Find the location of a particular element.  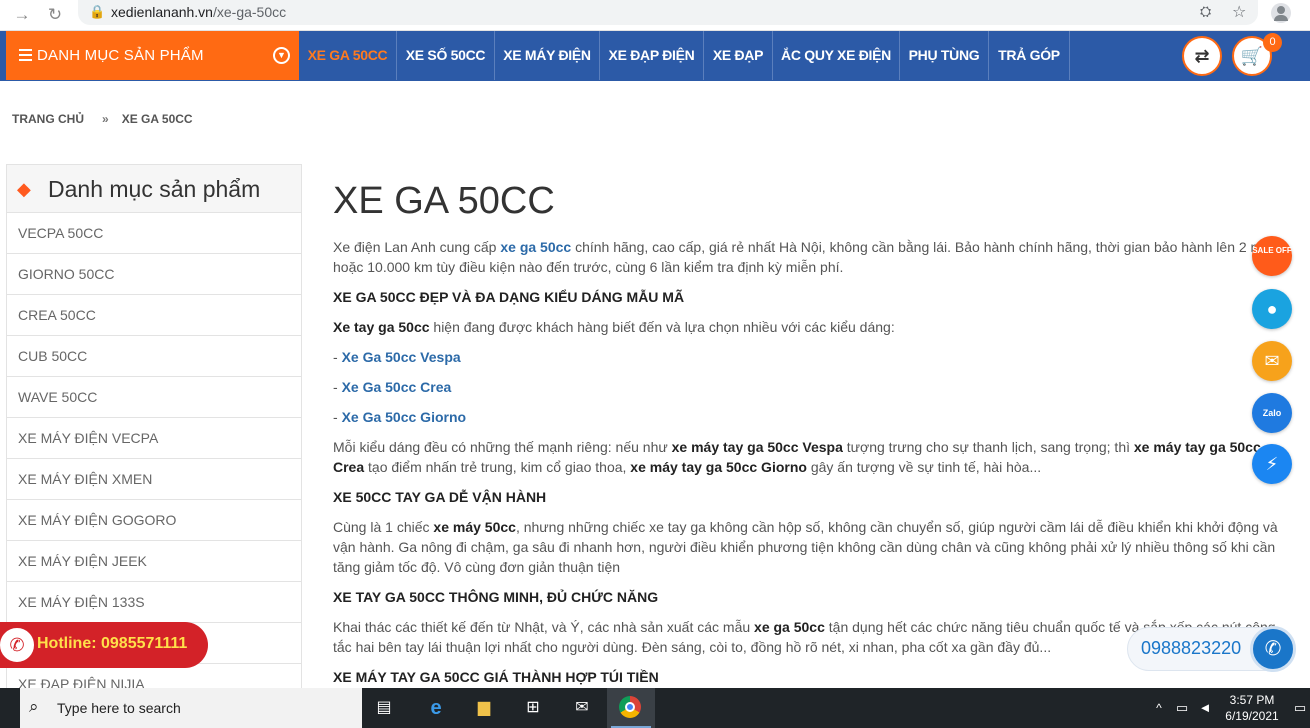

sidebar-item: VECPA 50CC is located at coordinates (154, 233).